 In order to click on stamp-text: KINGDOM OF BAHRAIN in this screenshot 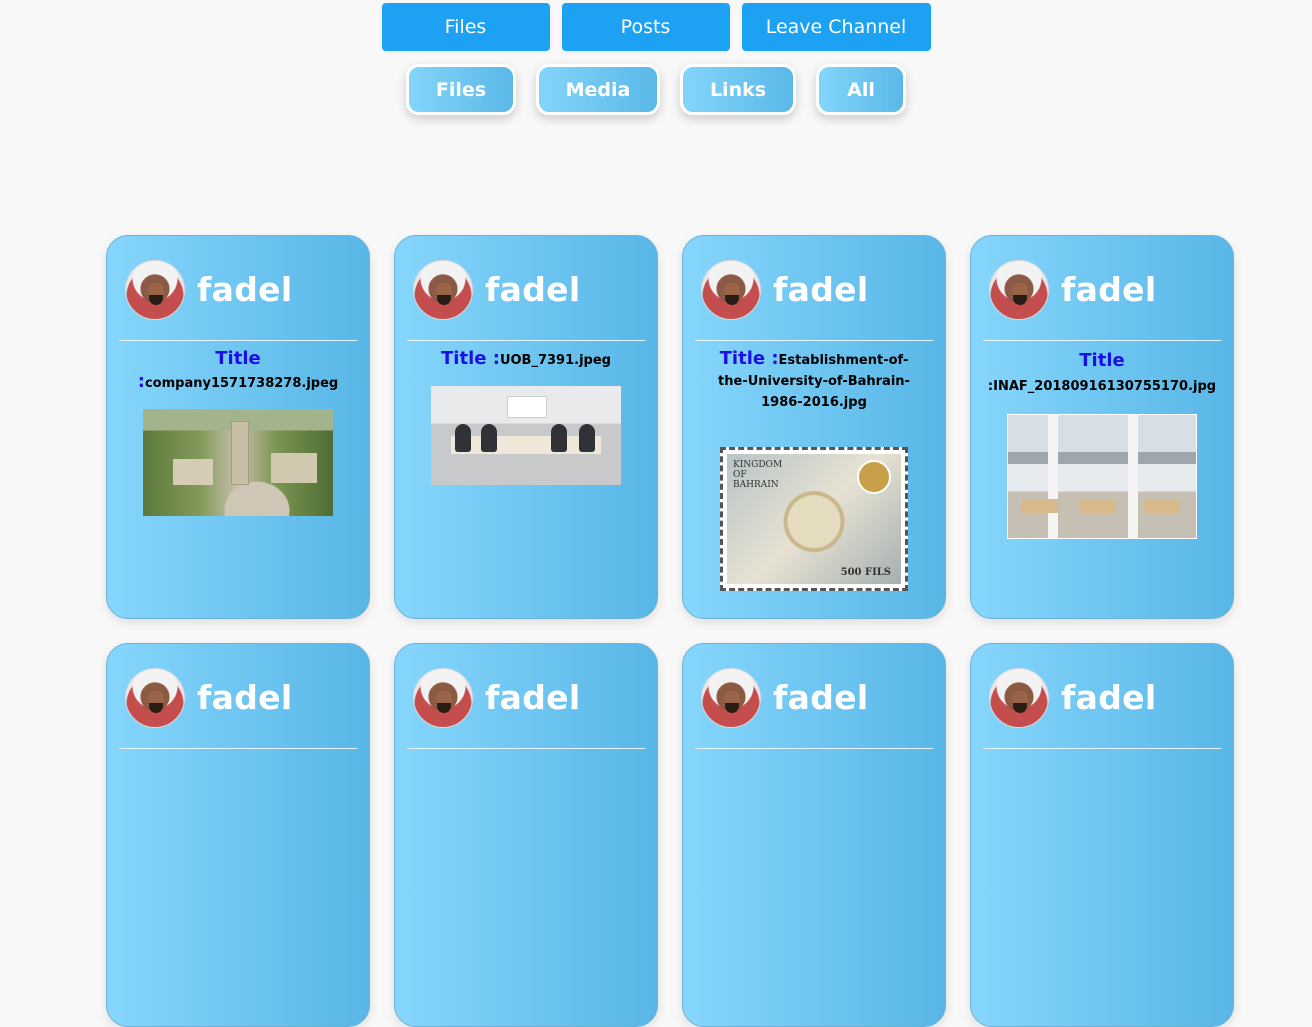, I will do `click(758, 475)`.